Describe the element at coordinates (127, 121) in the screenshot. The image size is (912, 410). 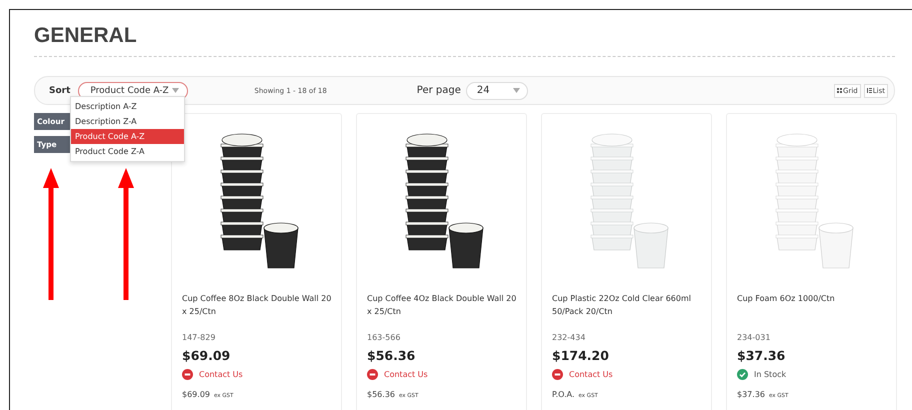
I see `sort-option: Description Z-A` at that location.